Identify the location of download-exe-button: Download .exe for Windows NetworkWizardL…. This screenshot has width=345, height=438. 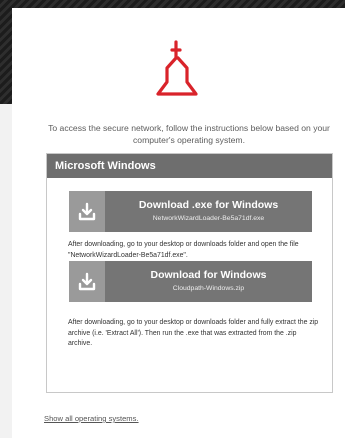
(190, 211).